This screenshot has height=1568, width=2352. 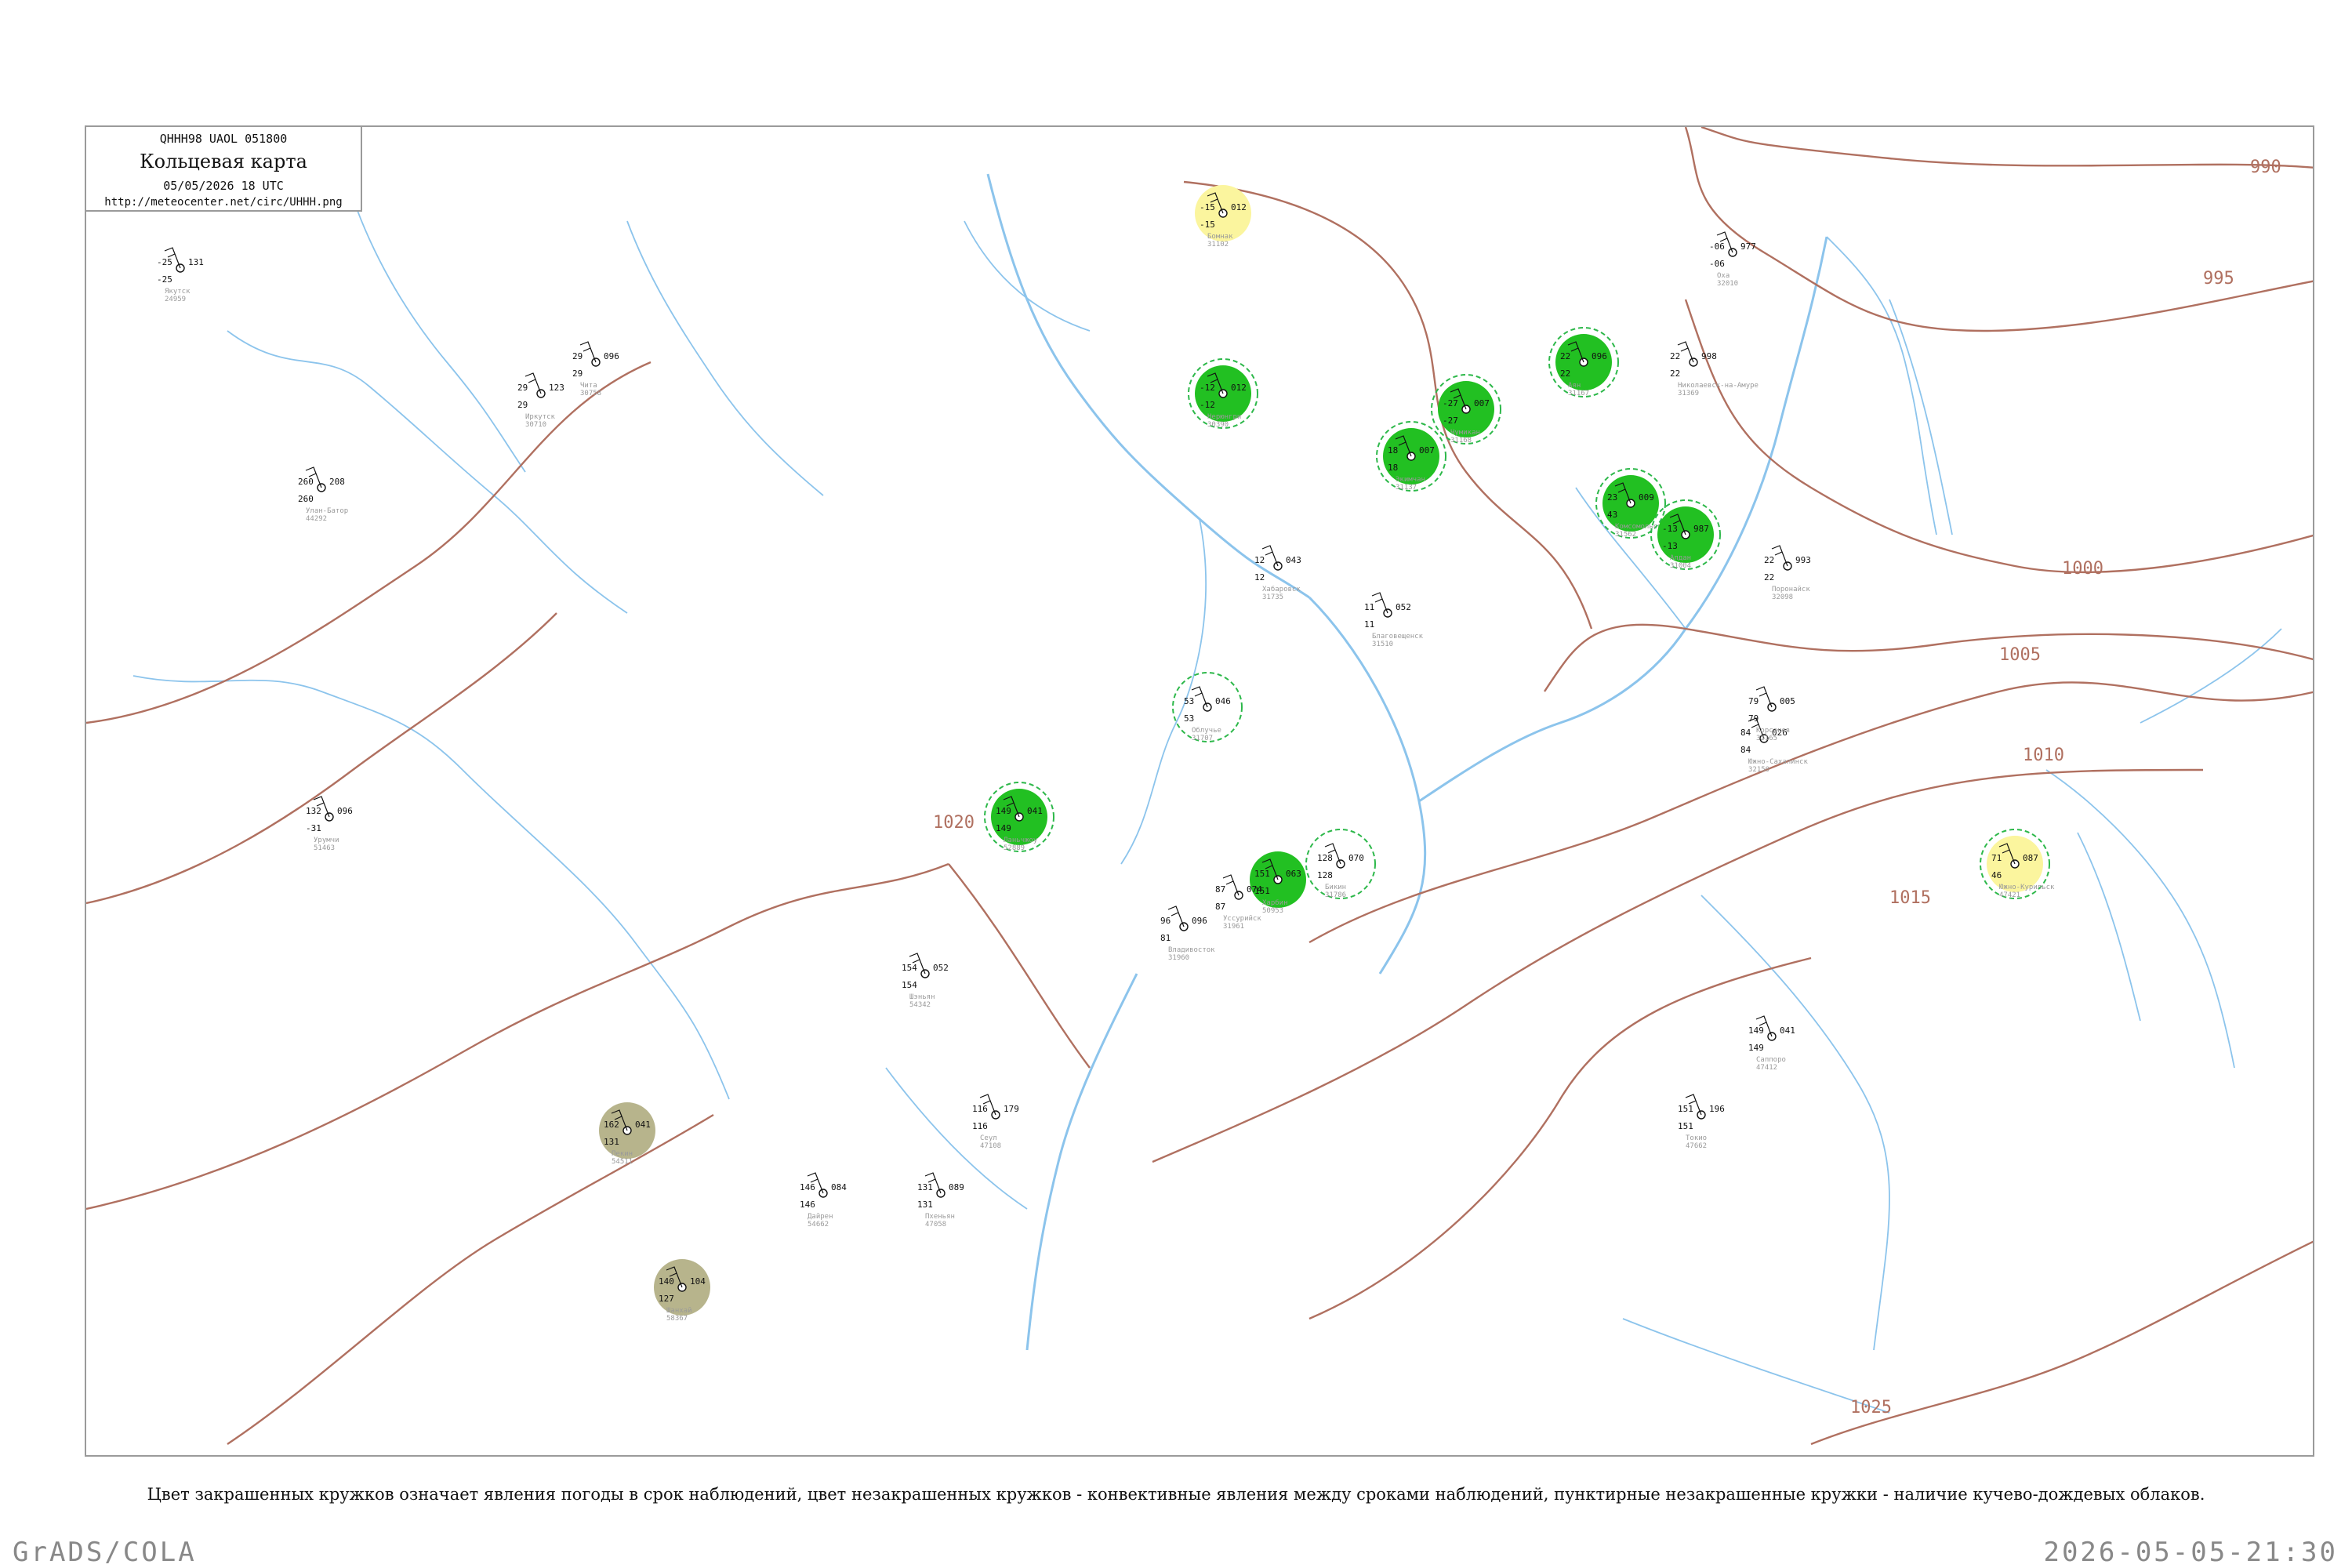 What do you see at coordinates (2265, 167) in the screenshot?
I see `isobar-label-990: 990` at bounding box center [2265, 167].